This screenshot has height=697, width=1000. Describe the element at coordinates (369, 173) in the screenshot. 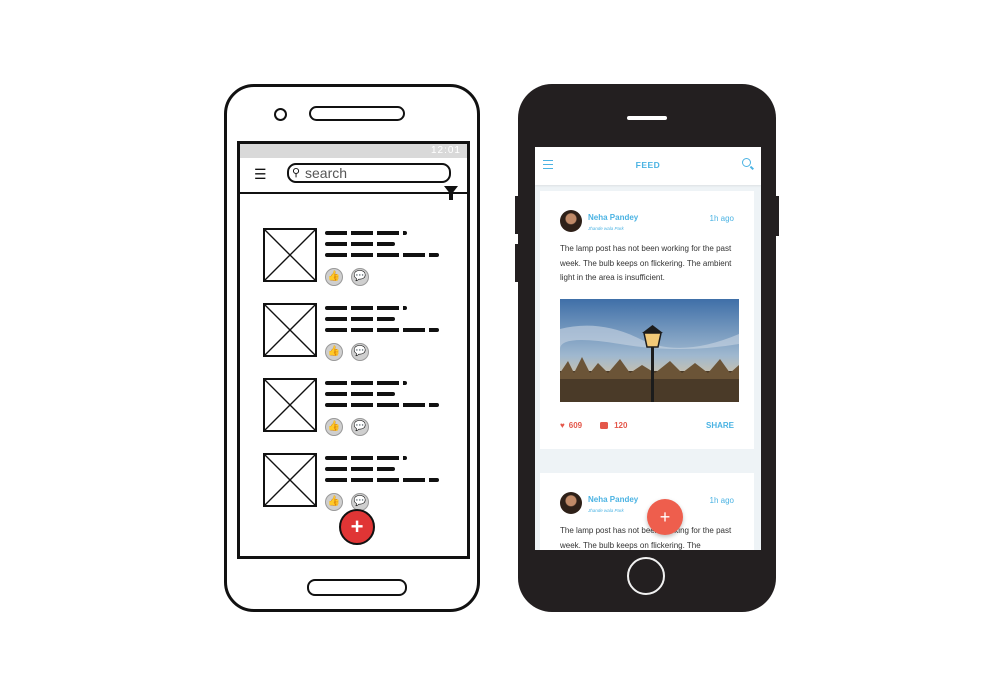

I see `search-input: ⚲ search` at that location.